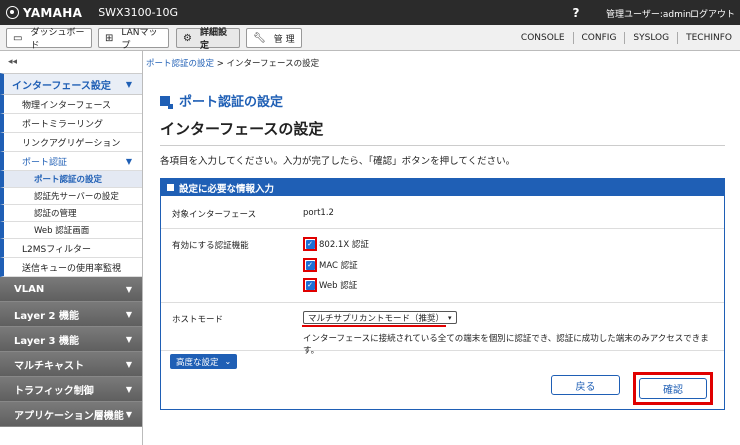  I want to click on logout-link: ログアウト, so click(712, 13).